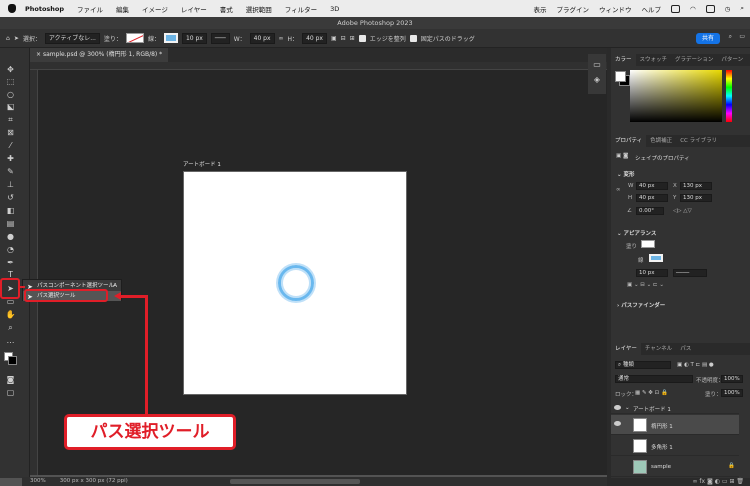 This screenshot has width=750, height=486. I want to click on menu-view: 表示, so click(540, 9).